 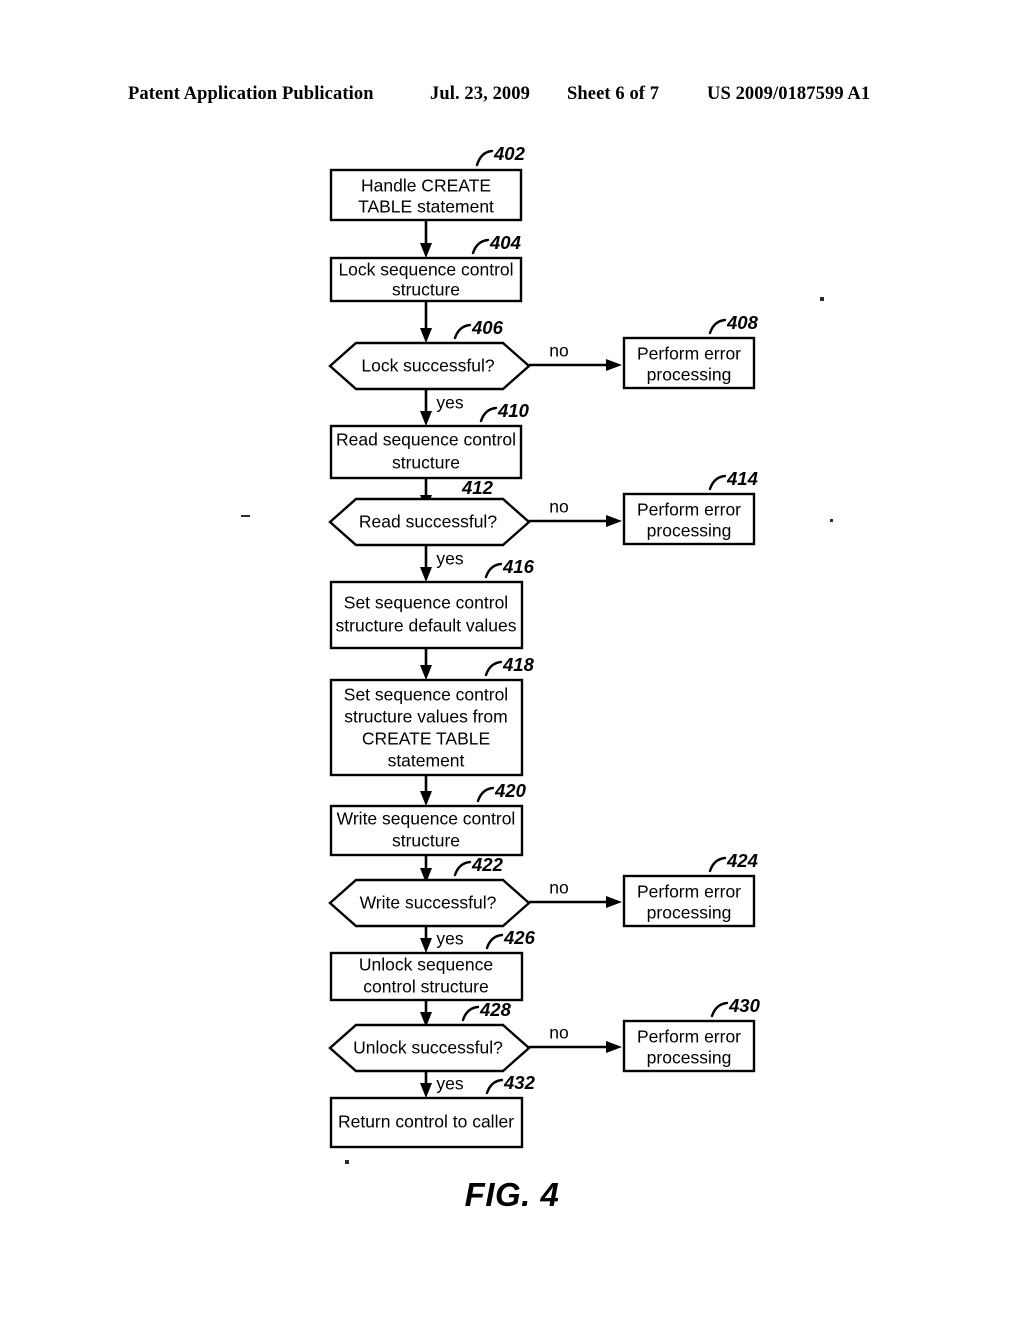 I want to click on ref-number-416: 416, so click(x=518, y=566).